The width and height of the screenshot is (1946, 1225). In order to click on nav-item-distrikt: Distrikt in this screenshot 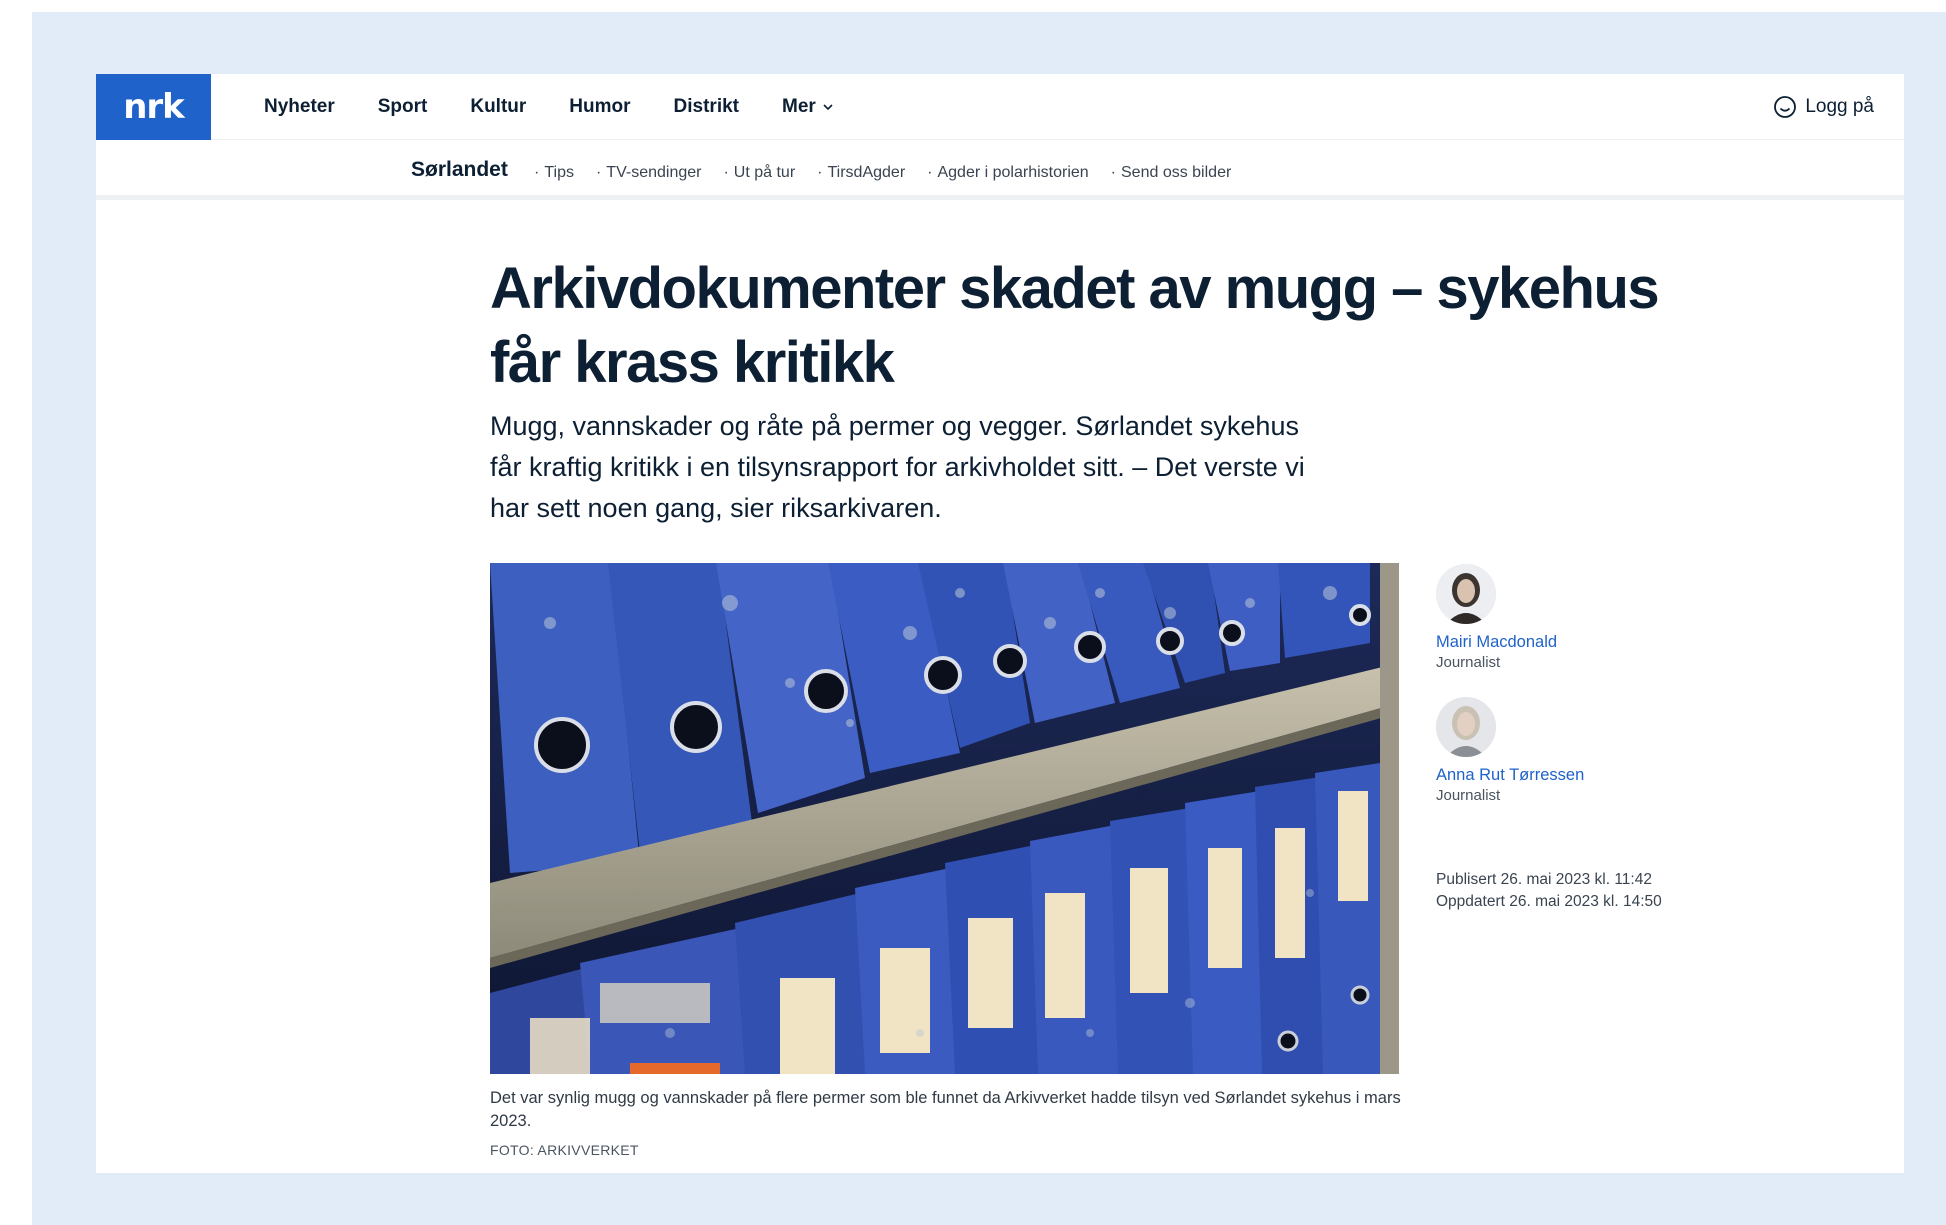, I will do `click(706, 107)`.